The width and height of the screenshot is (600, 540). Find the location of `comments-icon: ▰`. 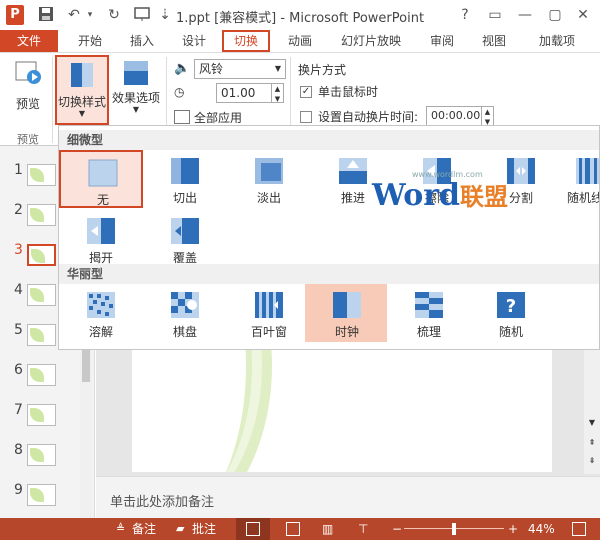

comments-icon: ▰ is located at coordinates (180, 528).